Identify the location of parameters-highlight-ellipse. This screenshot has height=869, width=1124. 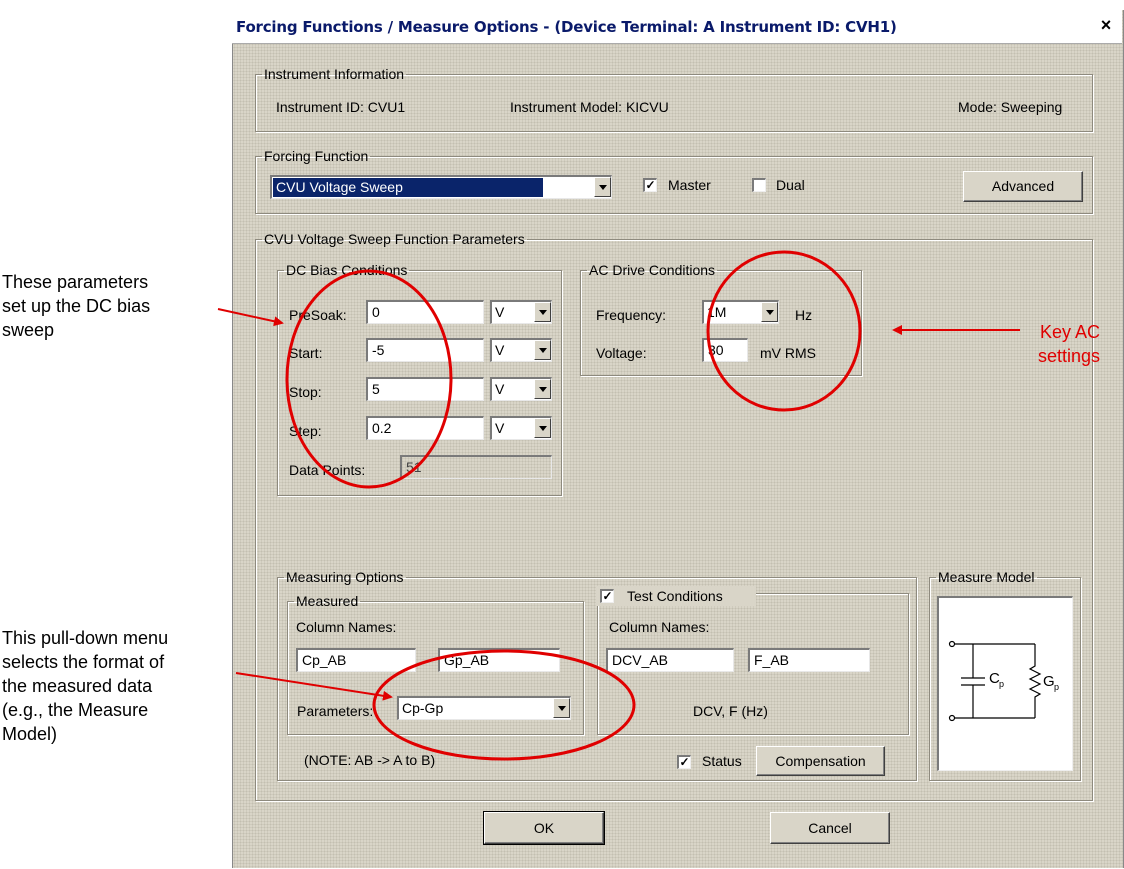
(504, 705).